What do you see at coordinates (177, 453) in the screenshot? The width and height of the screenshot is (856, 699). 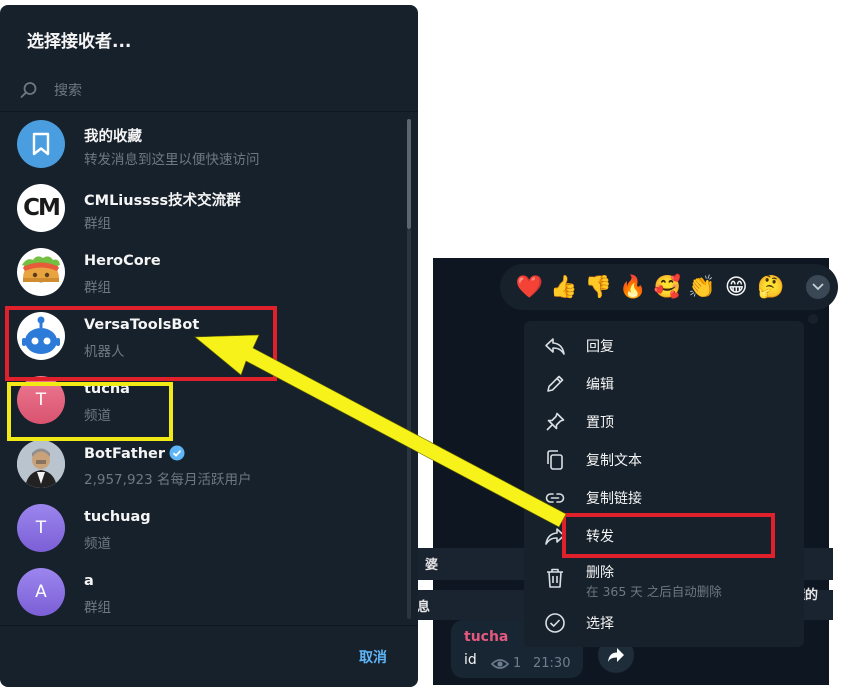 I see `verified-badge-icon` at bounding box center [177, 453].